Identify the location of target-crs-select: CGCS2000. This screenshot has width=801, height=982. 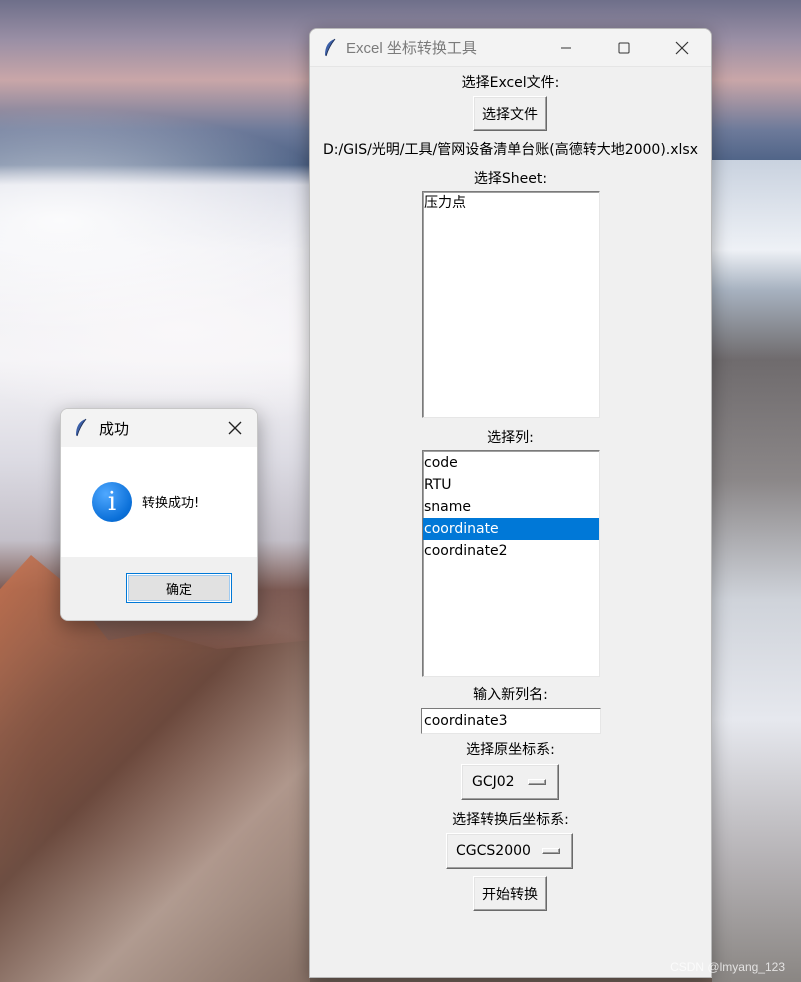
(509, 851).